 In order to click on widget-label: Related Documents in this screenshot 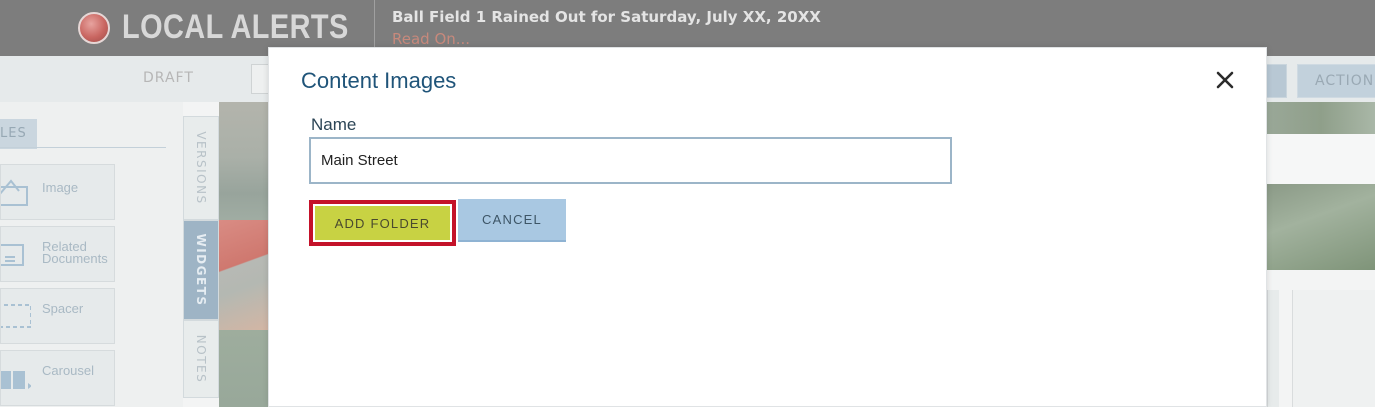, I will do `click(75, 252)`.